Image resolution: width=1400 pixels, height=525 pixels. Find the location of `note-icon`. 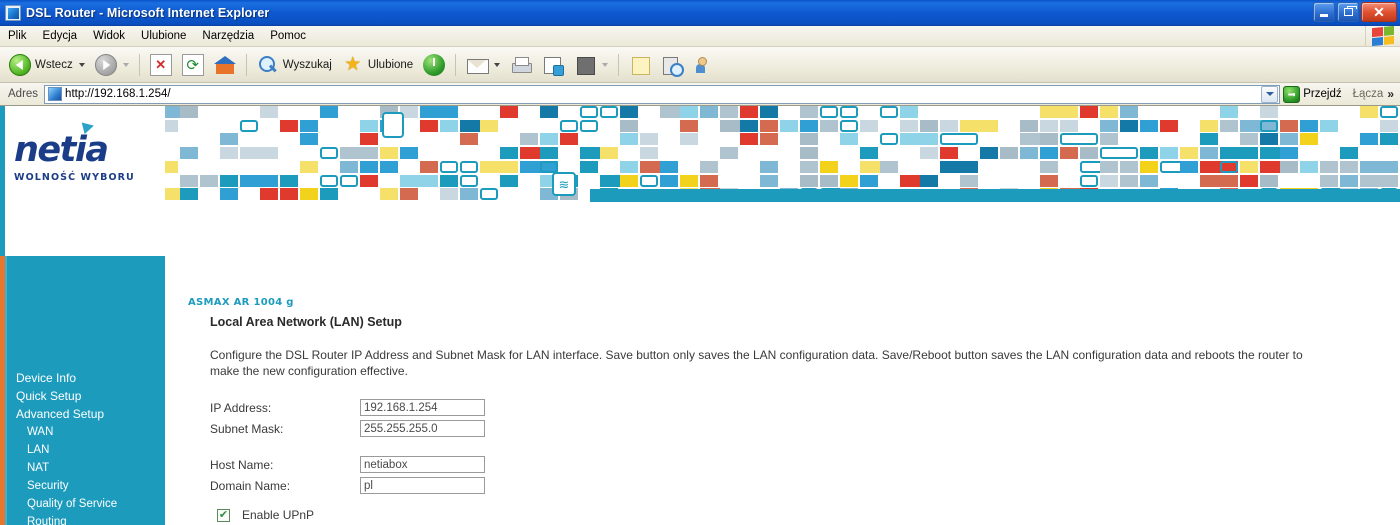

note-icon is located at coordinates (640, 65).